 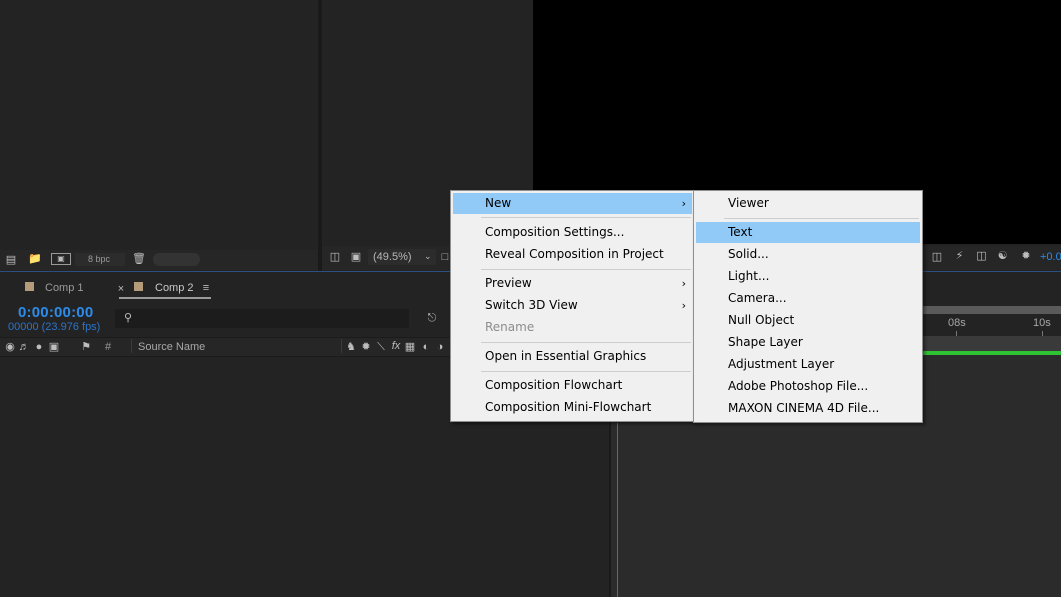 What do you see at coordinates (262, 318) in the screenshot?
I see `layer-search-input: ⚲` at bounding box center [262, 318].